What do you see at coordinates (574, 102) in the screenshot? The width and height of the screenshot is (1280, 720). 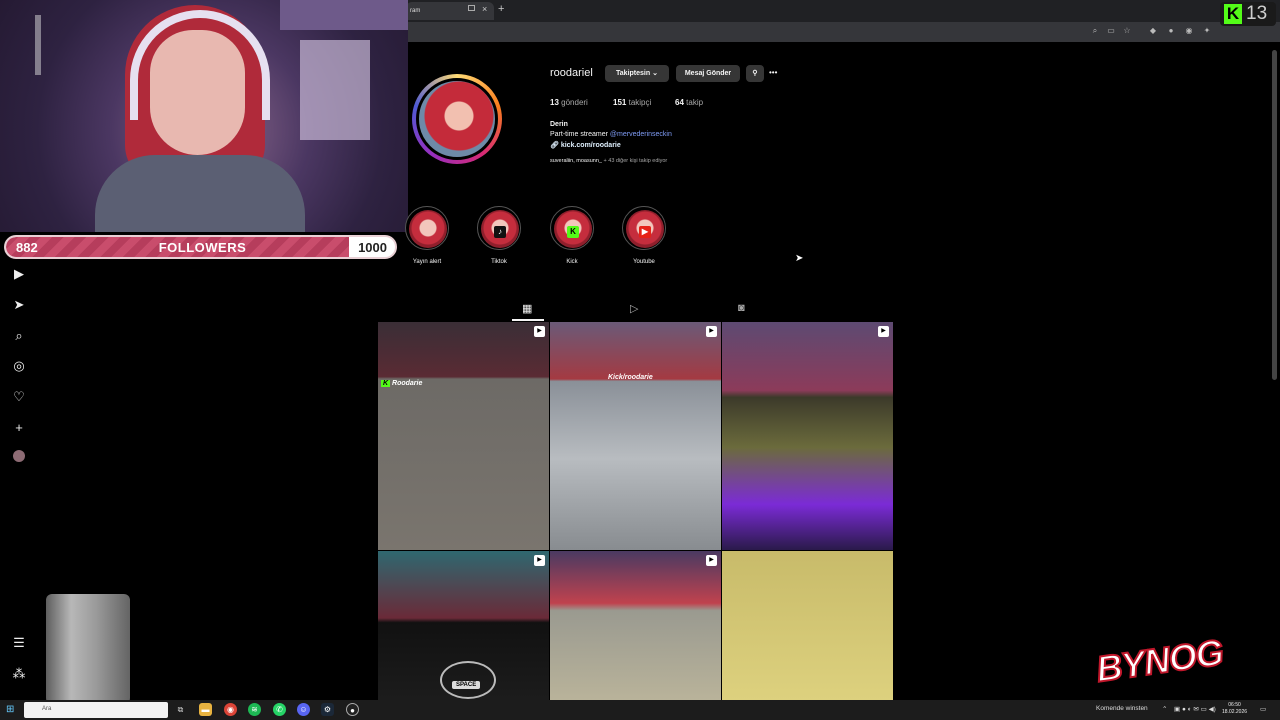 I see `posts-label: gönderi` at bounding box center [574, 102].